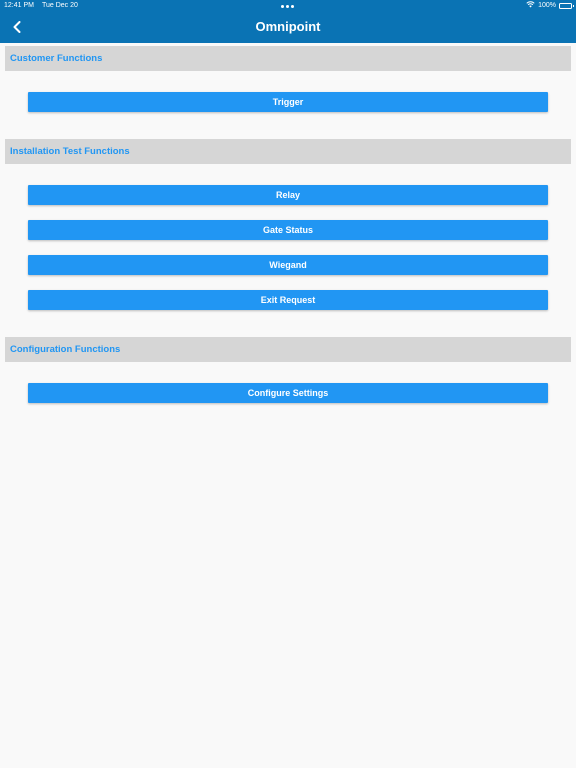 The height and width of the screenshot is (768, 576). I want to click on status-time: 12:41 PM, so click(19, 5).